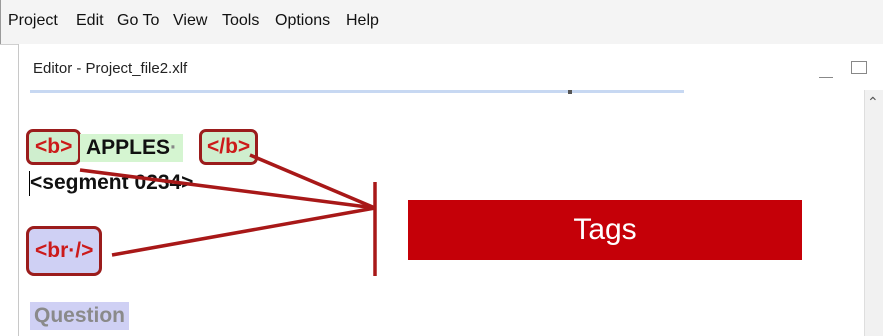  I want to click on maximize-icon, so click(859, 67).